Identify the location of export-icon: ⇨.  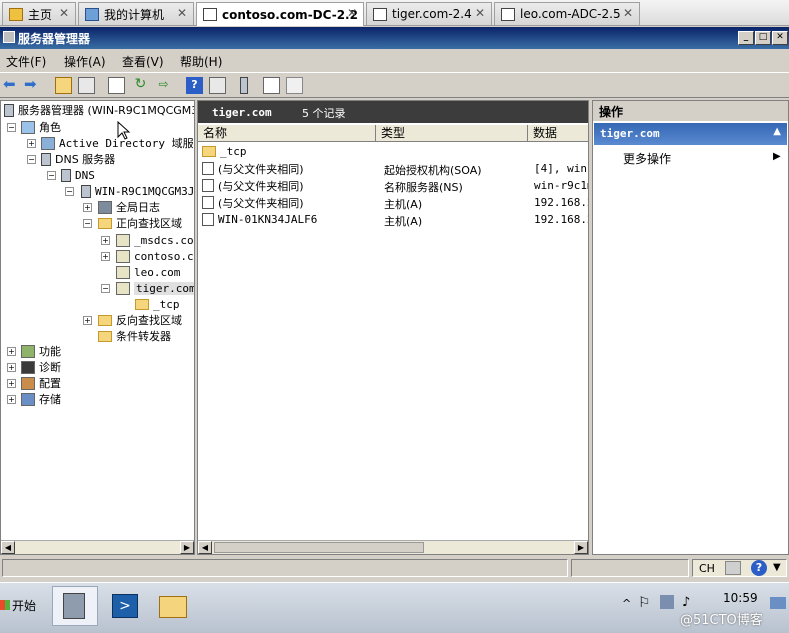
(163, 85).